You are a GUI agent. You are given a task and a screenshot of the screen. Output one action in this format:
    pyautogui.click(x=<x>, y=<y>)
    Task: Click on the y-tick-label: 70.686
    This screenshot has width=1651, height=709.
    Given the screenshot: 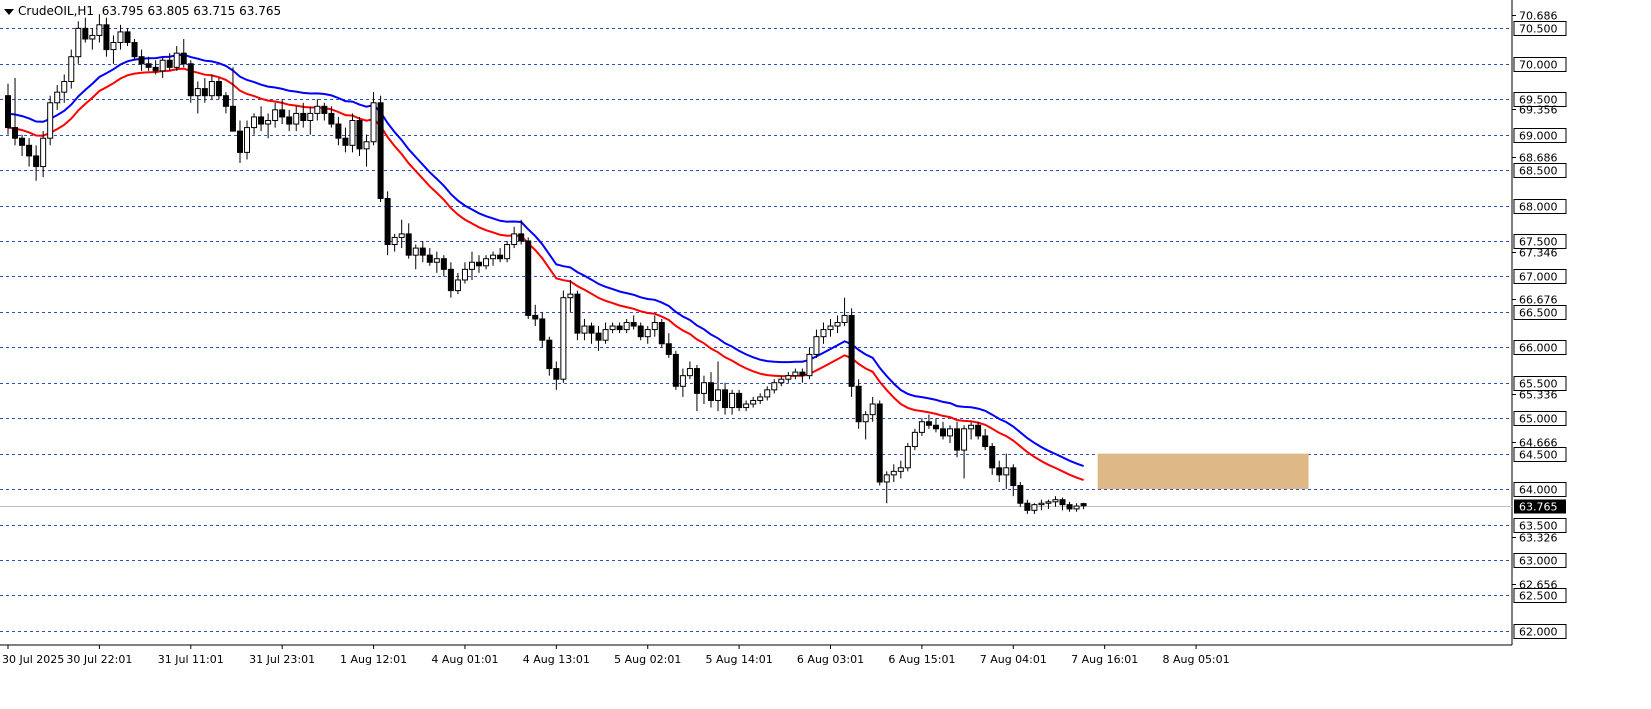 What is the action you would take?
    pyautogui.click(x=1538, y=16)
    